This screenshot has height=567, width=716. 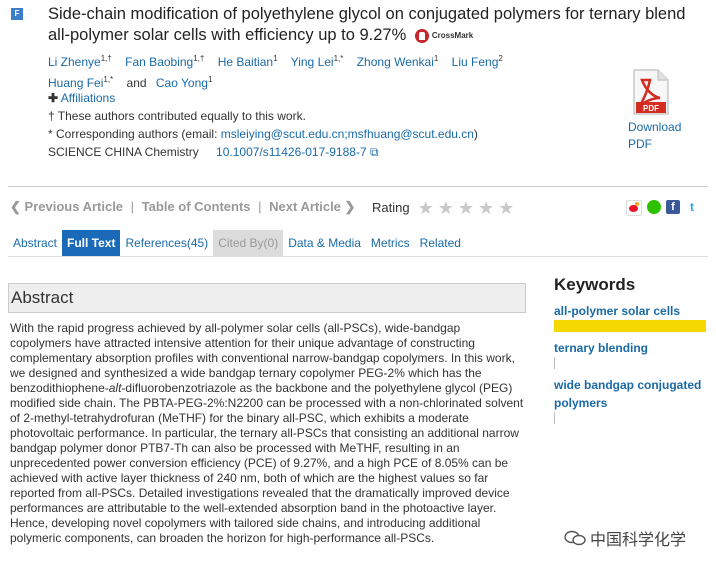 I want to click on author-link: Fan Baobing1,†, so click(x=164, y=61).